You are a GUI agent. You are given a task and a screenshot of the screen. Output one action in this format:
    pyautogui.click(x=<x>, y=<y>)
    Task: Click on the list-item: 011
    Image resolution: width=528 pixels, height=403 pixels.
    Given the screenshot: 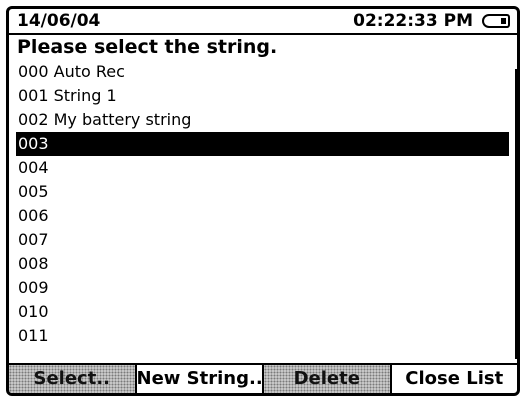 What is the action you would take?
    pyautogui.click(x=262, y=336)
    